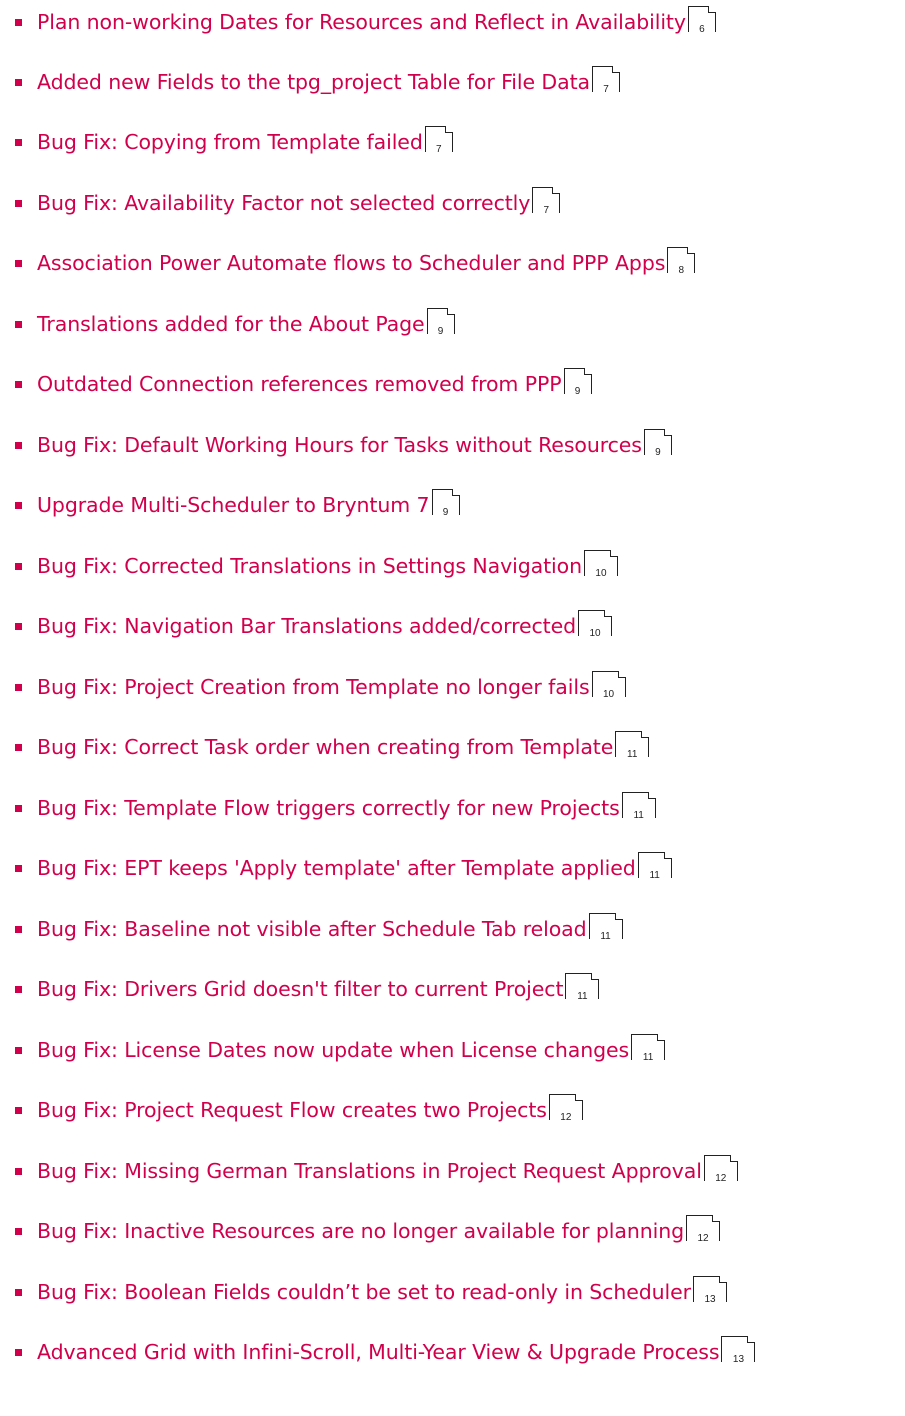 The image size is (905, 1416). I want to click on toc-entry: Upgrade Multi-Scheduler to Bryntum 7 9, so click(230, 505).